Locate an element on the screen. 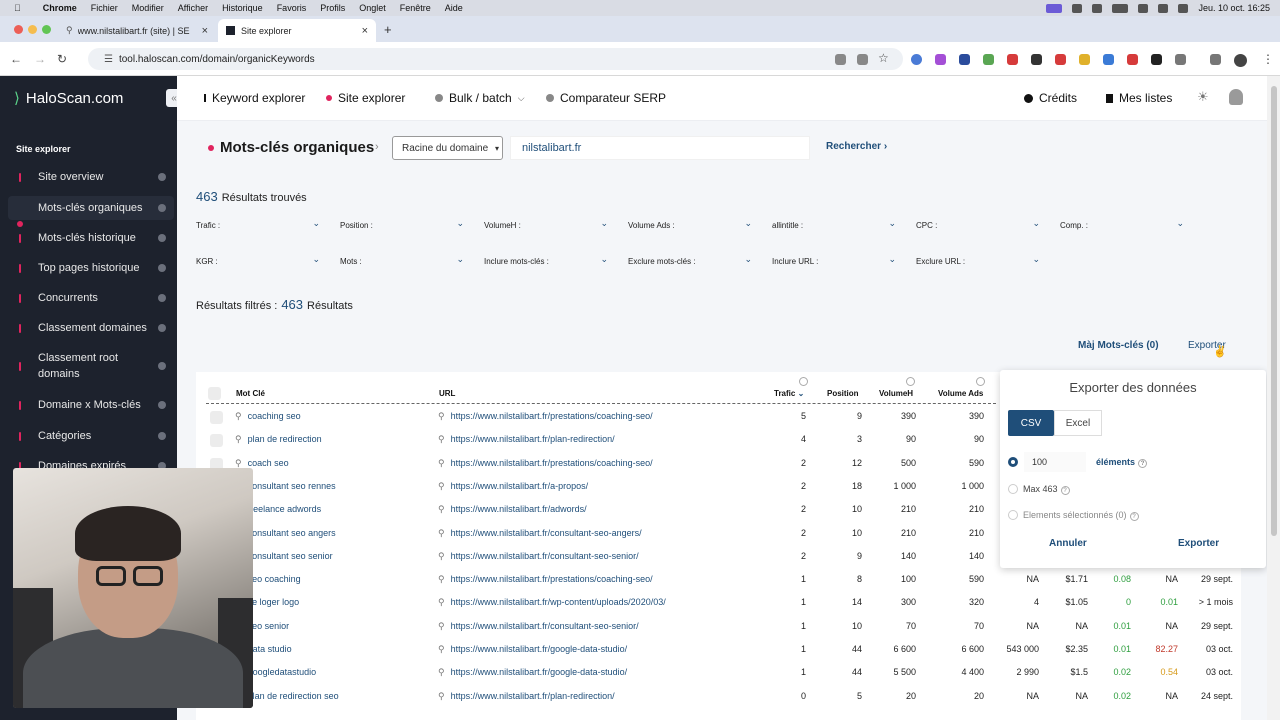 Image resolution: width=1280 pixels, height=720 pixels. nav-credits: Crédits is located at coordinates (1050, 98).